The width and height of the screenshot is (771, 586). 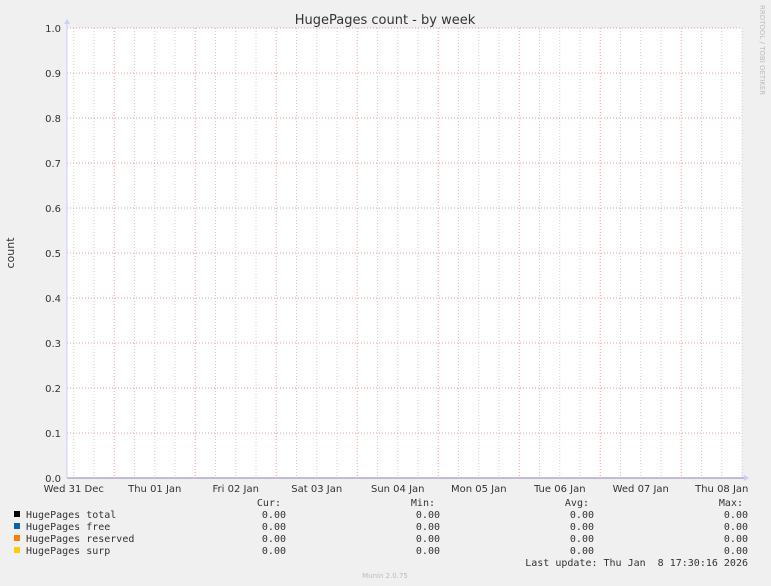 What do you see at coordinates (74, 489) in the screenshot?
I see `x-tick-label: Wed 31 Dec` at bounding box center [74, 489].